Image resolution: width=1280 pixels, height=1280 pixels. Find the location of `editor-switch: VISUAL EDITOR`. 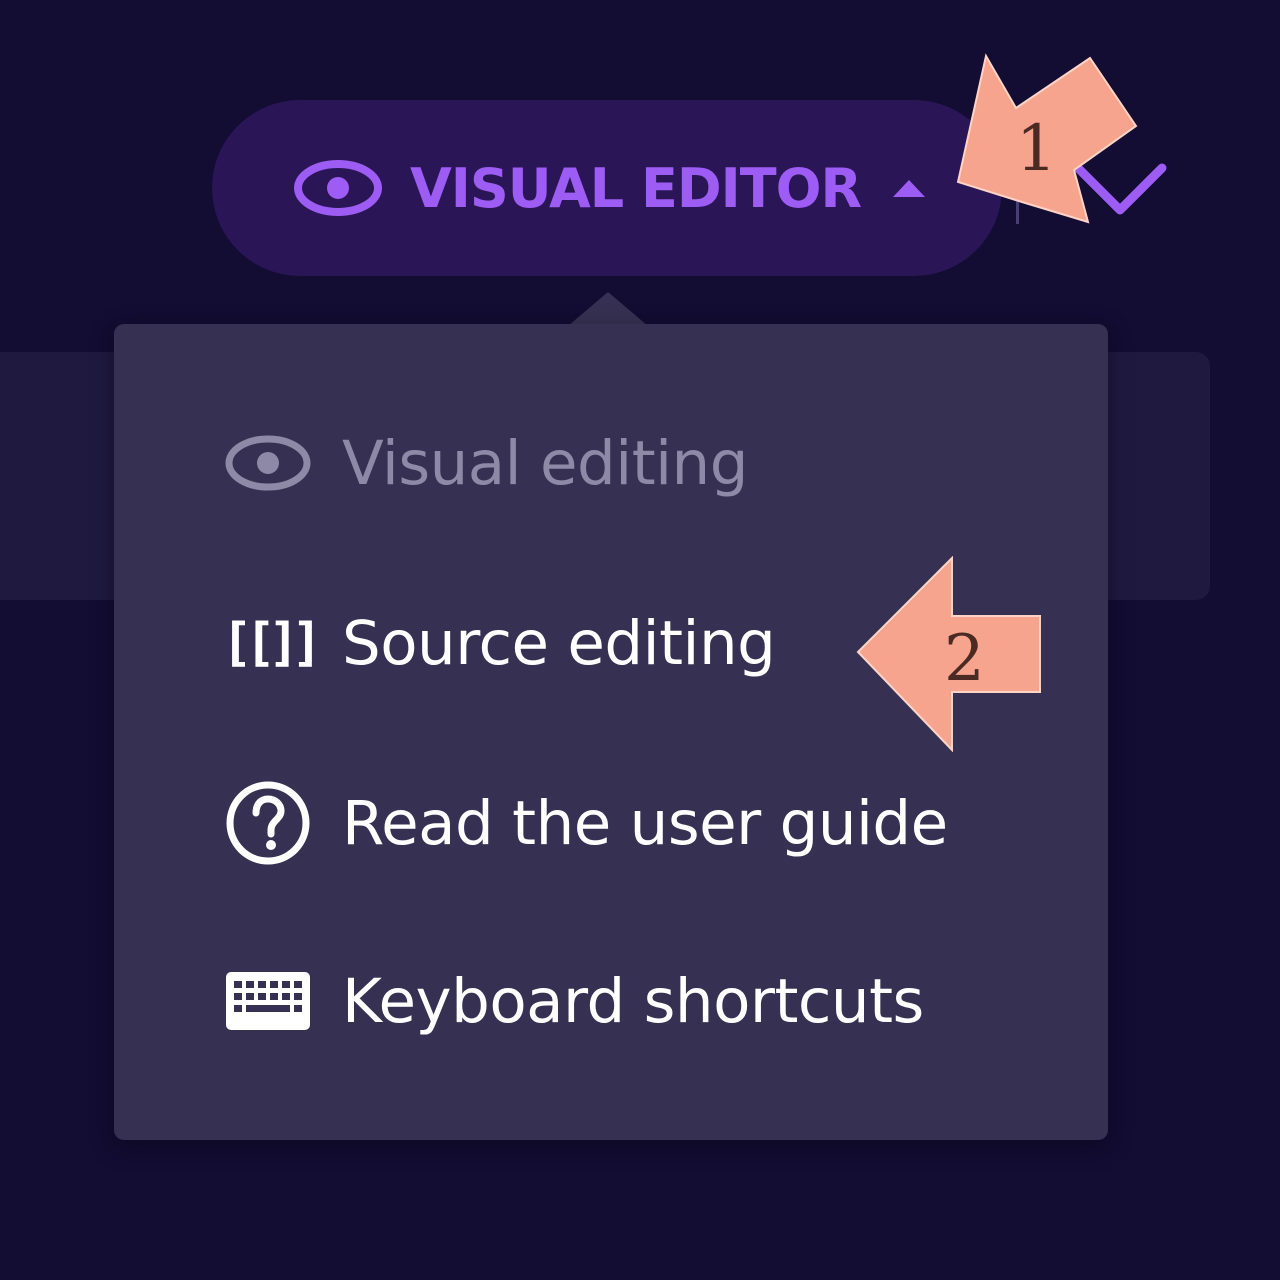

editor-switch: VISUAL EDITOR is located at coordinates (607, 188).